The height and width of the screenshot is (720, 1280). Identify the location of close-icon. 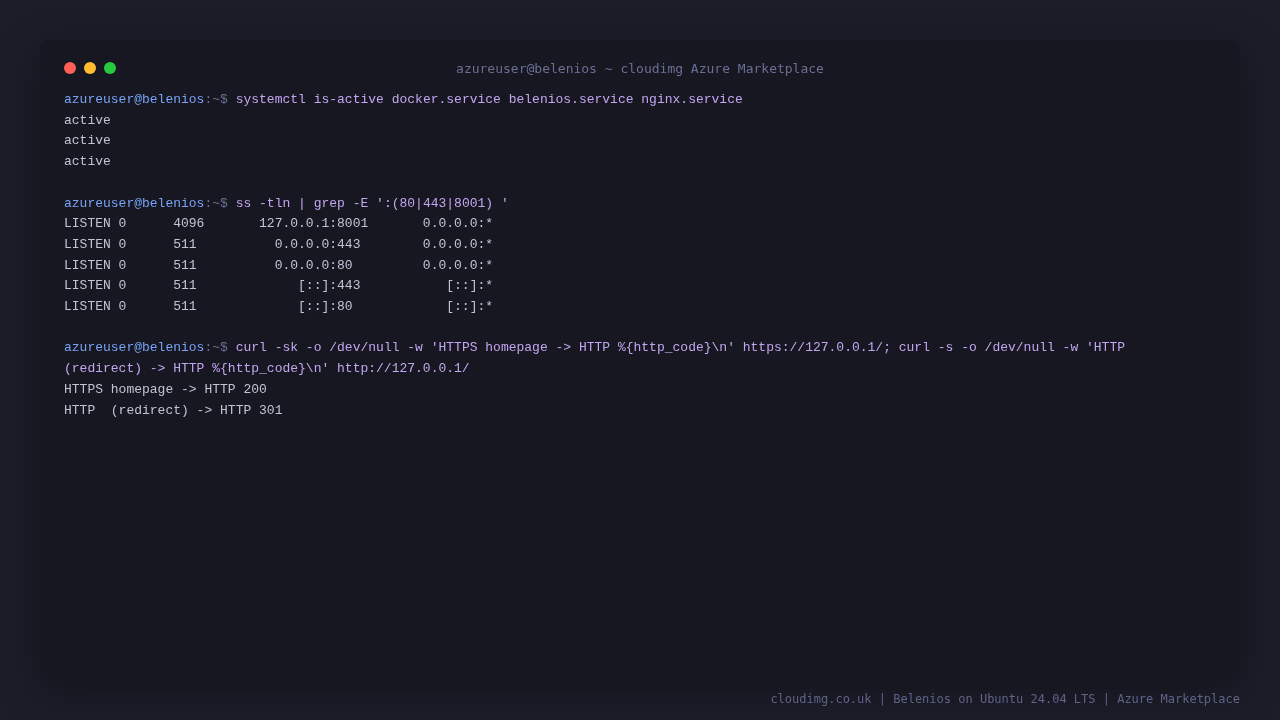
(70, 68).